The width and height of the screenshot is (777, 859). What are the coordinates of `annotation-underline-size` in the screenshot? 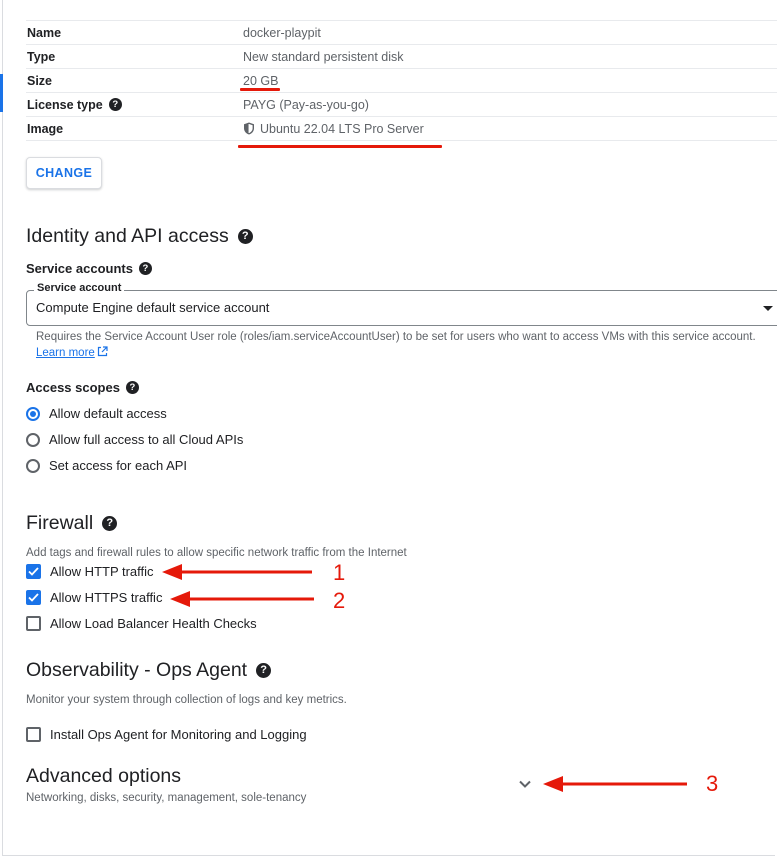 It's located at (260, 89).